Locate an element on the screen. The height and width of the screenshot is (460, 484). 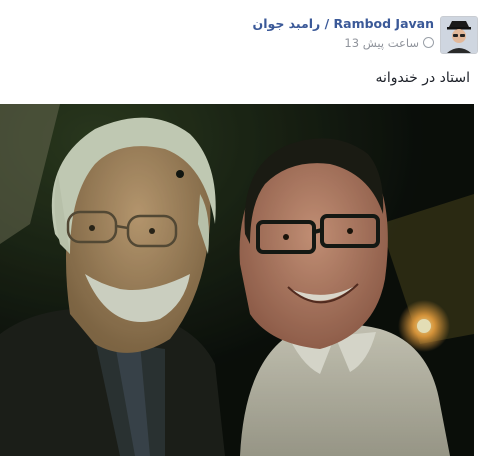
post-timestamp-text: 13 ساعت پیش is located at coordinates (381, 43).